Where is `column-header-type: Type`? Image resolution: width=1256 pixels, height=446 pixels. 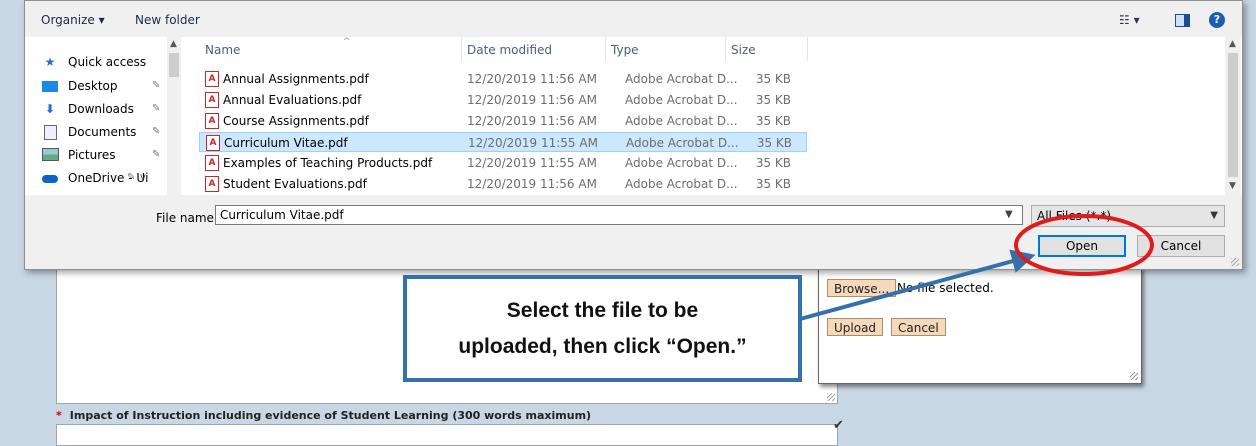 column-header-type: Type is located at coordinates (625, 50).